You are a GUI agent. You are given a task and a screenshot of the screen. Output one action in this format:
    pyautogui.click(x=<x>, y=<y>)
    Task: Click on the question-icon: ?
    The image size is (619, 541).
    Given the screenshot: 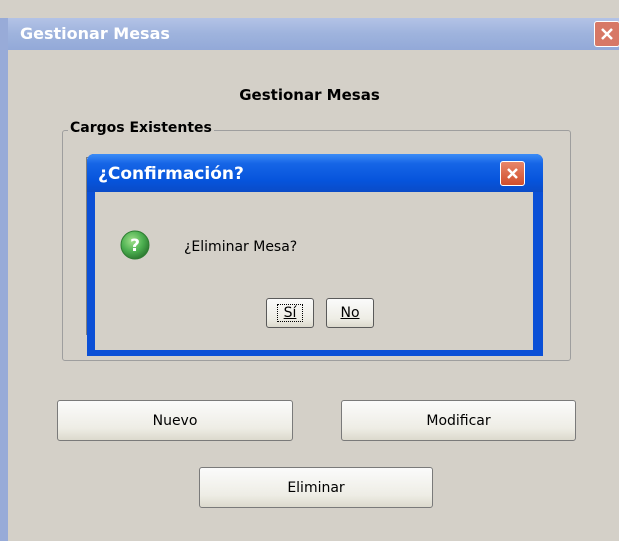 What is the action you would take?
    pyautogui.click(x=135, y=245)
    